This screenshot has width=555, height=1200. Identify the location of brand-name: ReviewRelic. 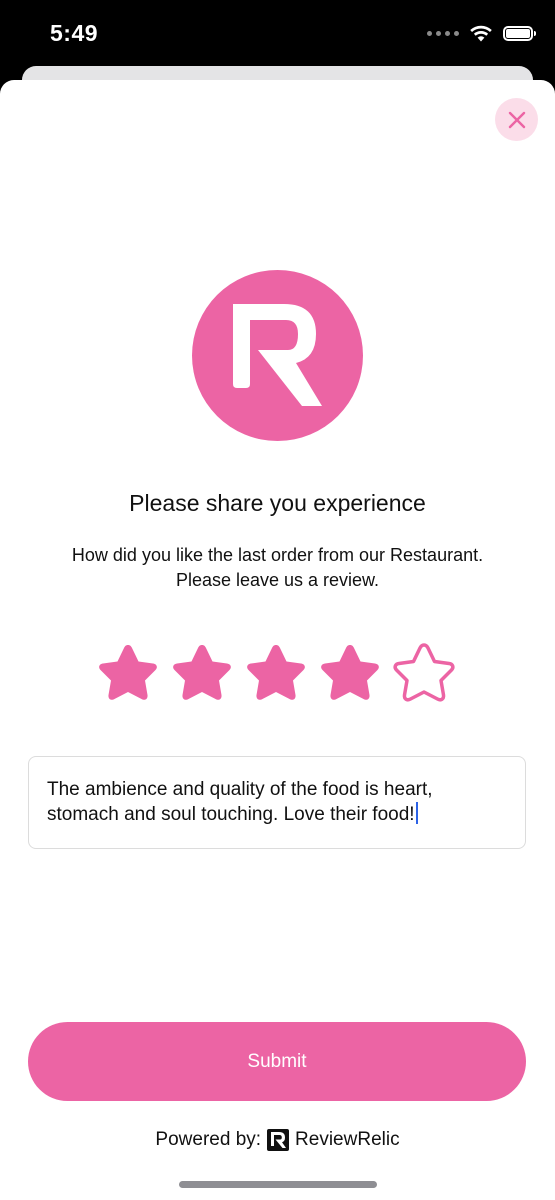
(347, 1139).